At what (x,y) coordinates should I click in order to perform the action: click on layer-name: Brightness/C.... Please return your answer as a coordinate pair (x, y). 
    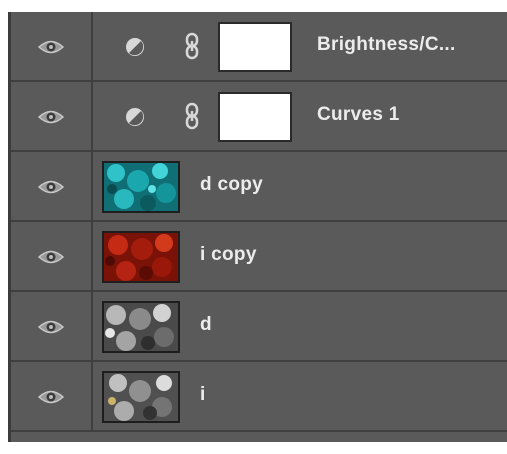
    Looking at the image, I should click on (386, 45).